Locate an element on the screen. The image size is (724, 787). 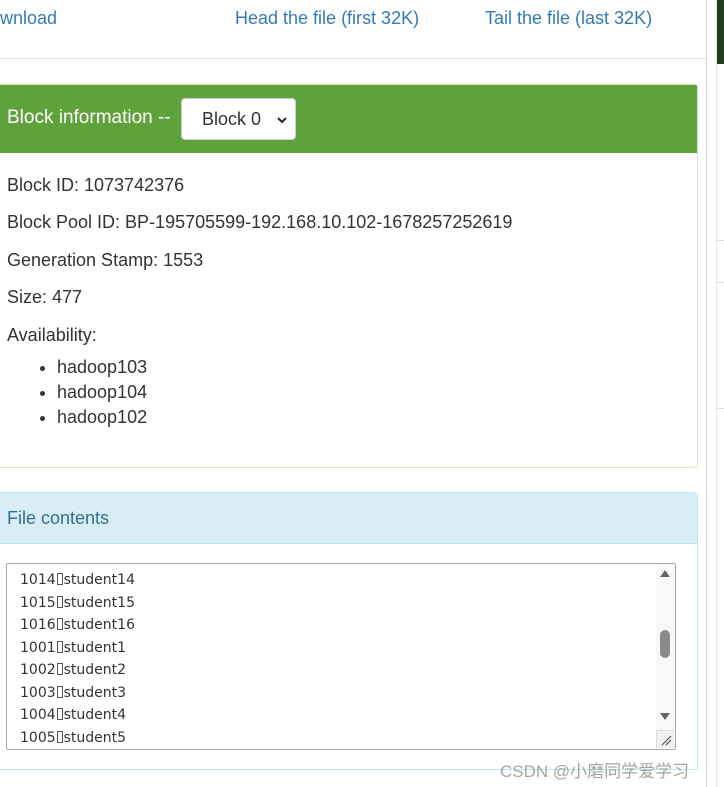
tail-file-link: Tail the file (last 32K) is located at coordinates (568, 18).